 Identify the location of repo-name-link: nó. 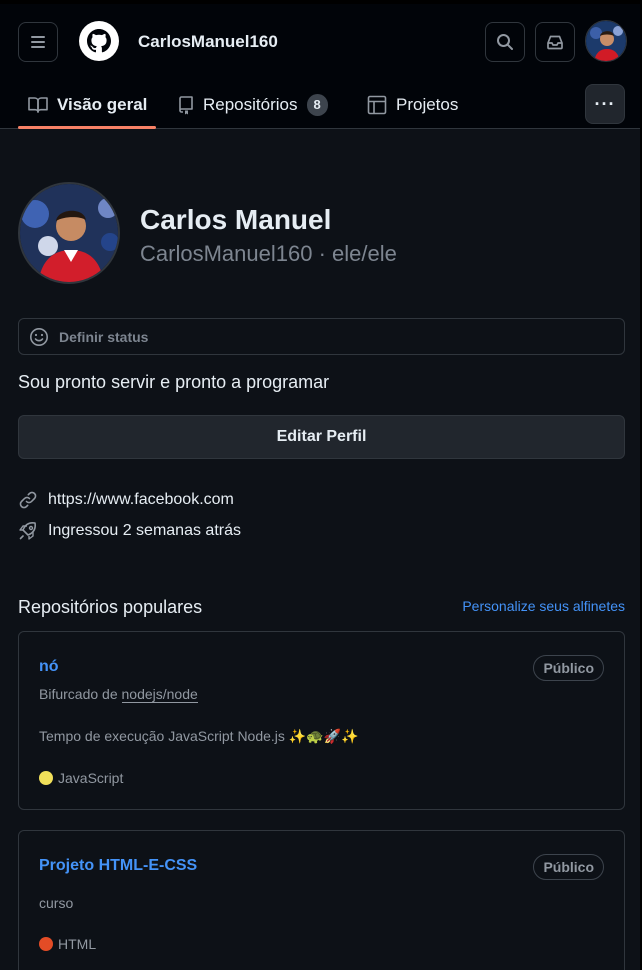
(49, 667).